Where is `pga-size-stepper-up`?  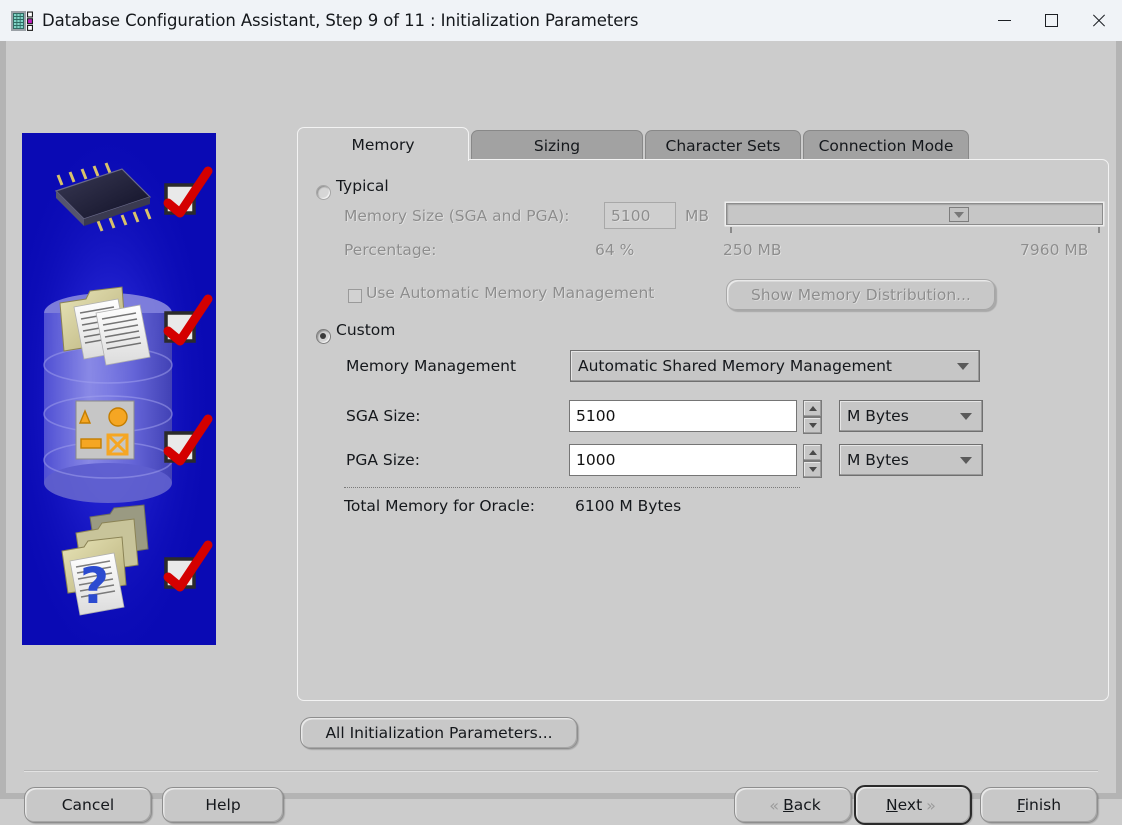
pga-size-stepper-up is located at coordinates (812, 452).